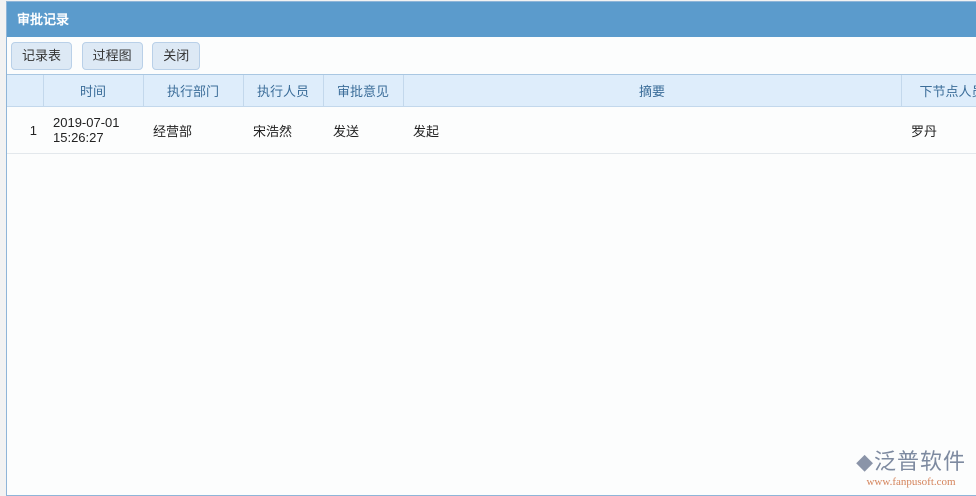 The width and height of the screenshot is (976, 496). I want to click on table-header-row: 时间 执行部门 执行人员 审批意见 摘要 下节点人员, so click(491, 91).